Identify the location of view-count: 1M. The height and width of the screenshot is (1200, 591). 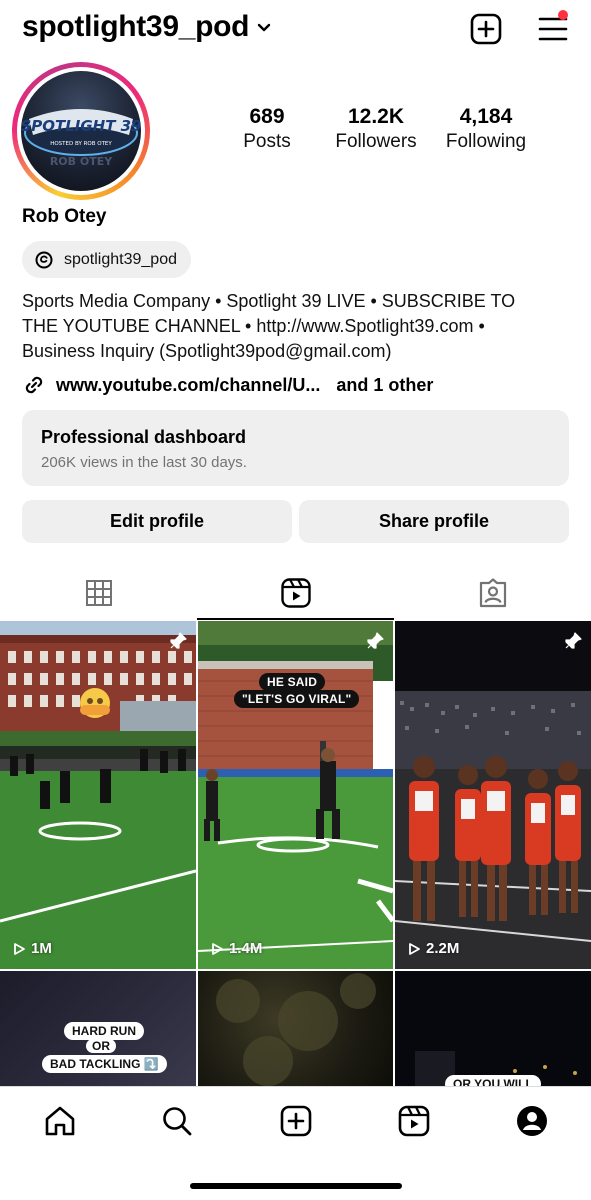
(32, 948).